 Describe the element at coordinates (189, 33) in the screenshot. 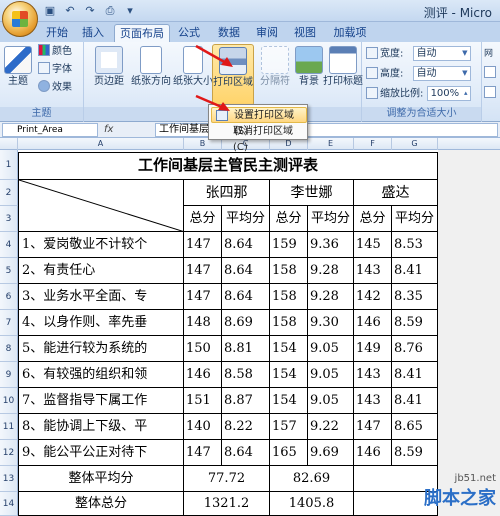

I see `tab-formulas: 公式` at that location.